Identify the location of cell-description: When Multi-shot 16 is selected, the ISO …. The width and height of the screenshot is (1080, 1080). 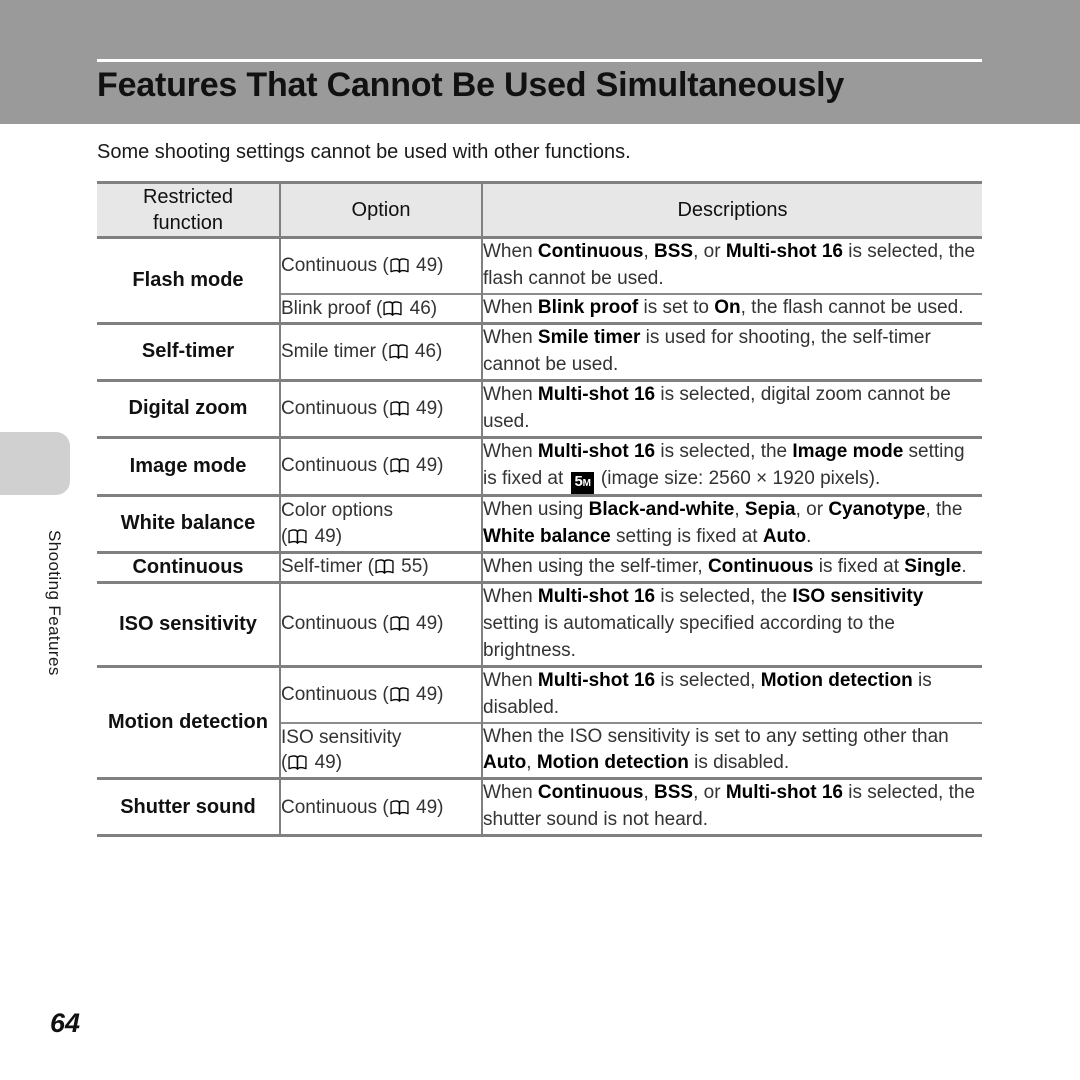
(731, 623).